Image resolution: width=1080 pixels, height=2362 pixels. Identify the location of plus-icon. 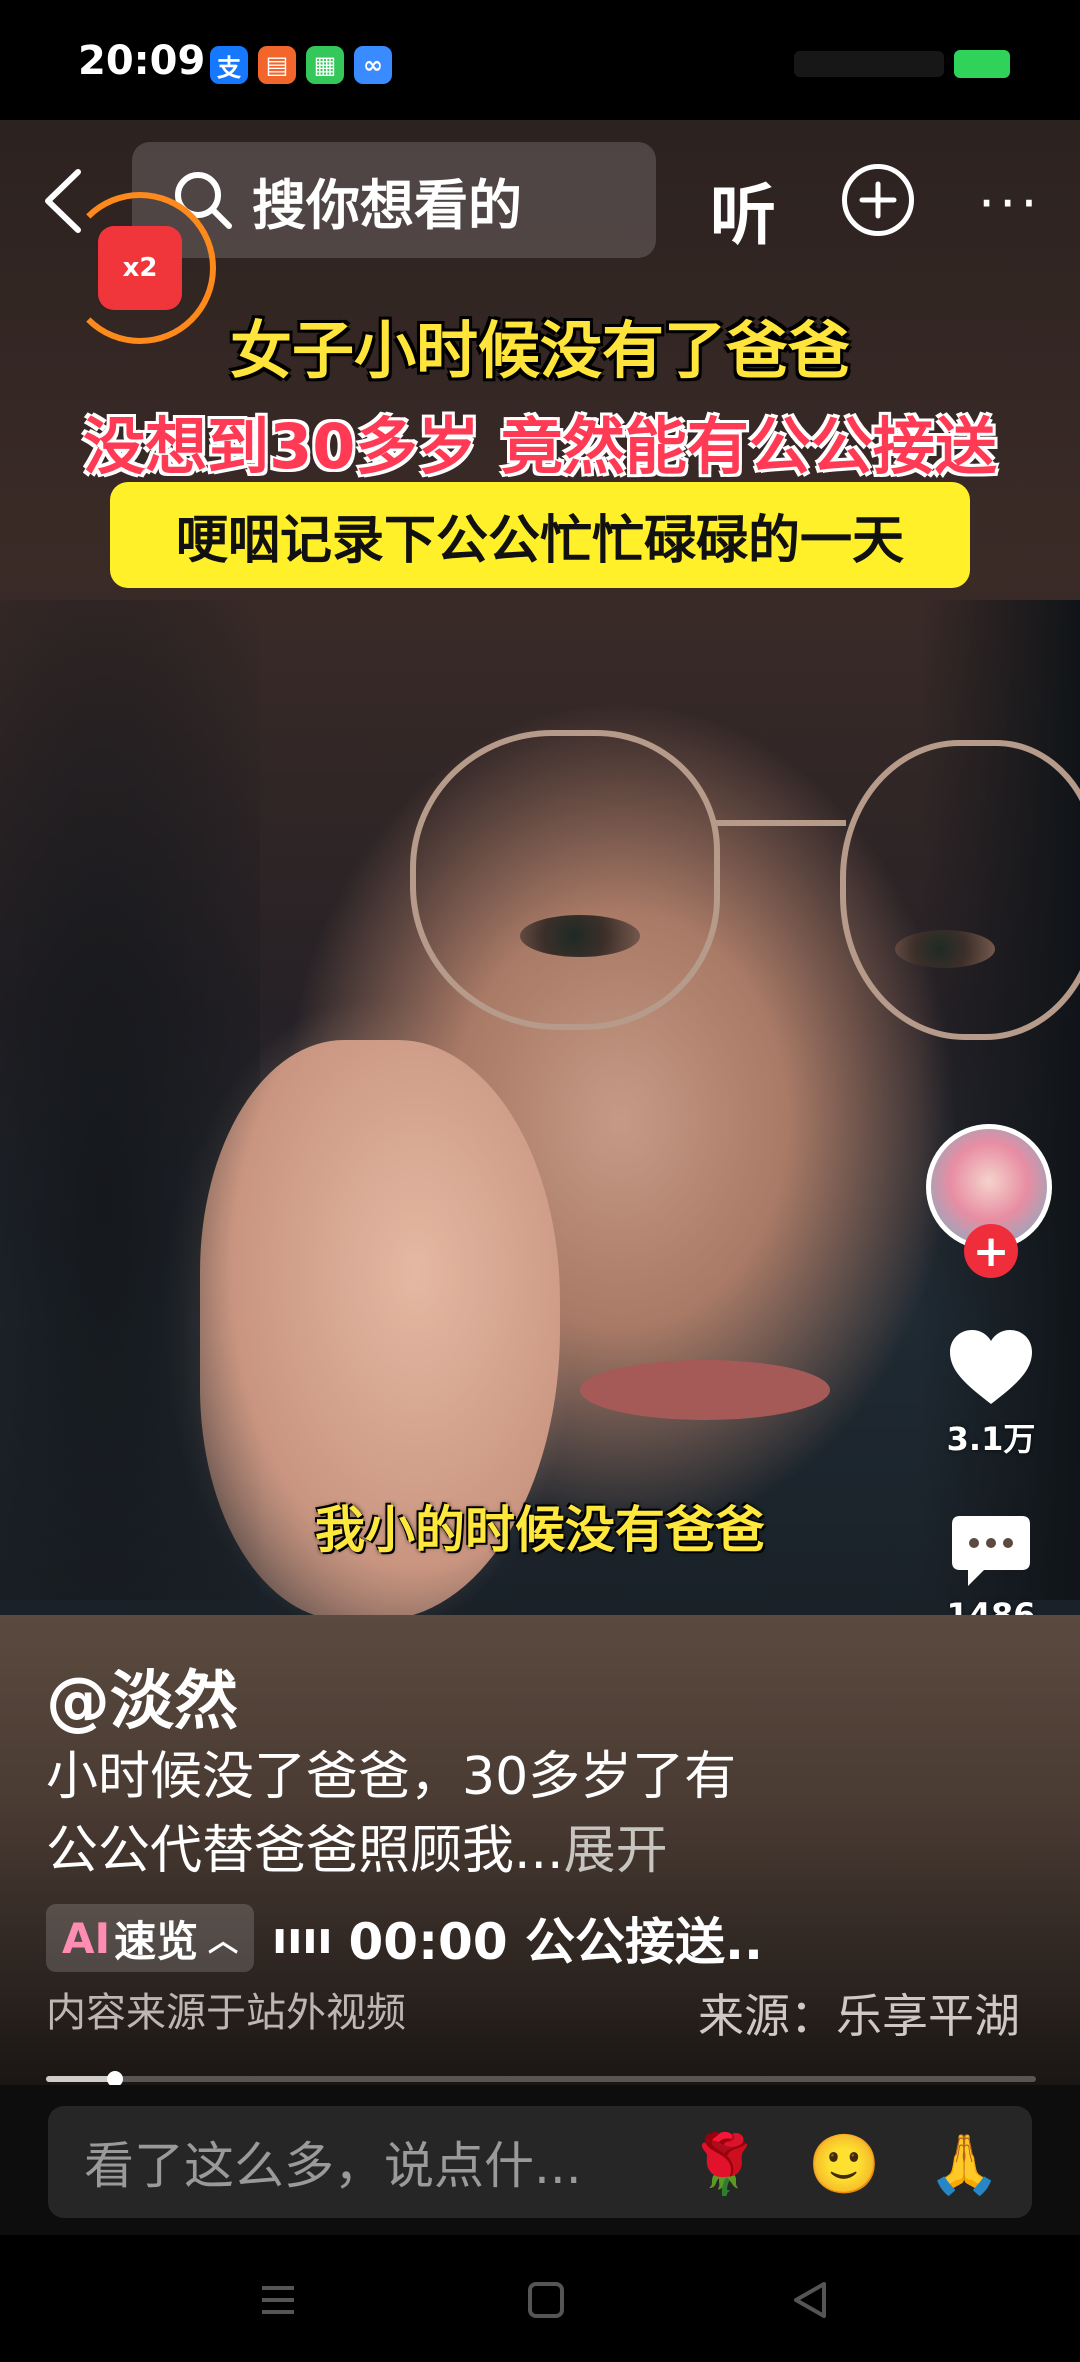
(878, 200).